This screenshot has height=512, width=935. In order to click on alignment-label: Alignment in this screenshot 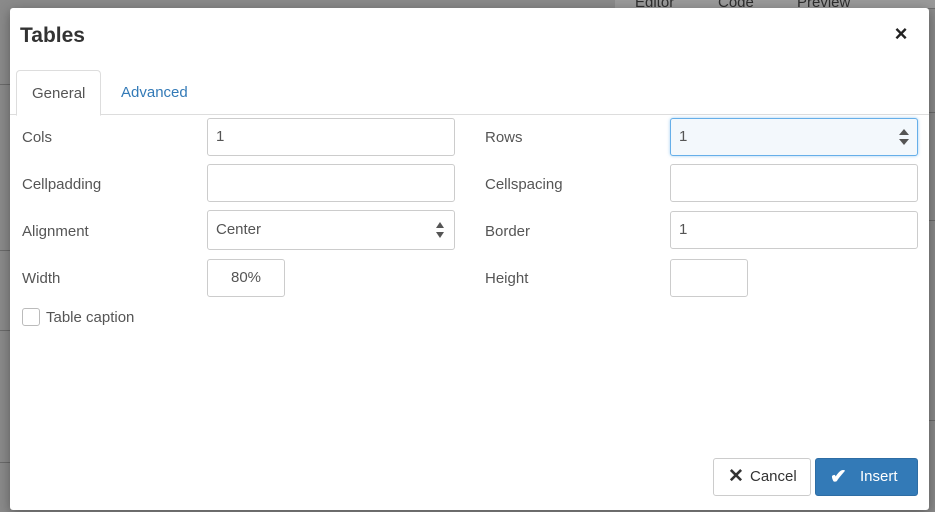, I will do `click(55, 231)`.